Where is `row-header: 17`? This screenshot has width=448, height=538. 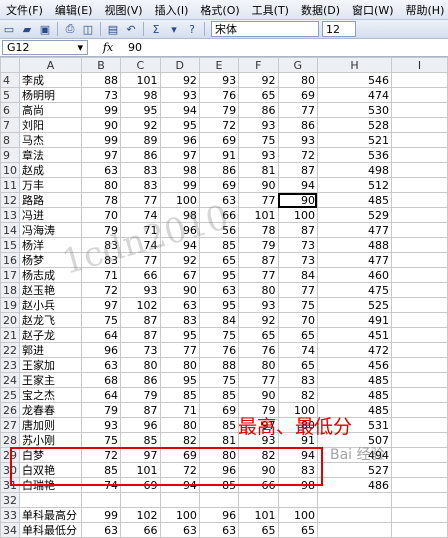
row-header: 17 is located at coordinates (10, 275).